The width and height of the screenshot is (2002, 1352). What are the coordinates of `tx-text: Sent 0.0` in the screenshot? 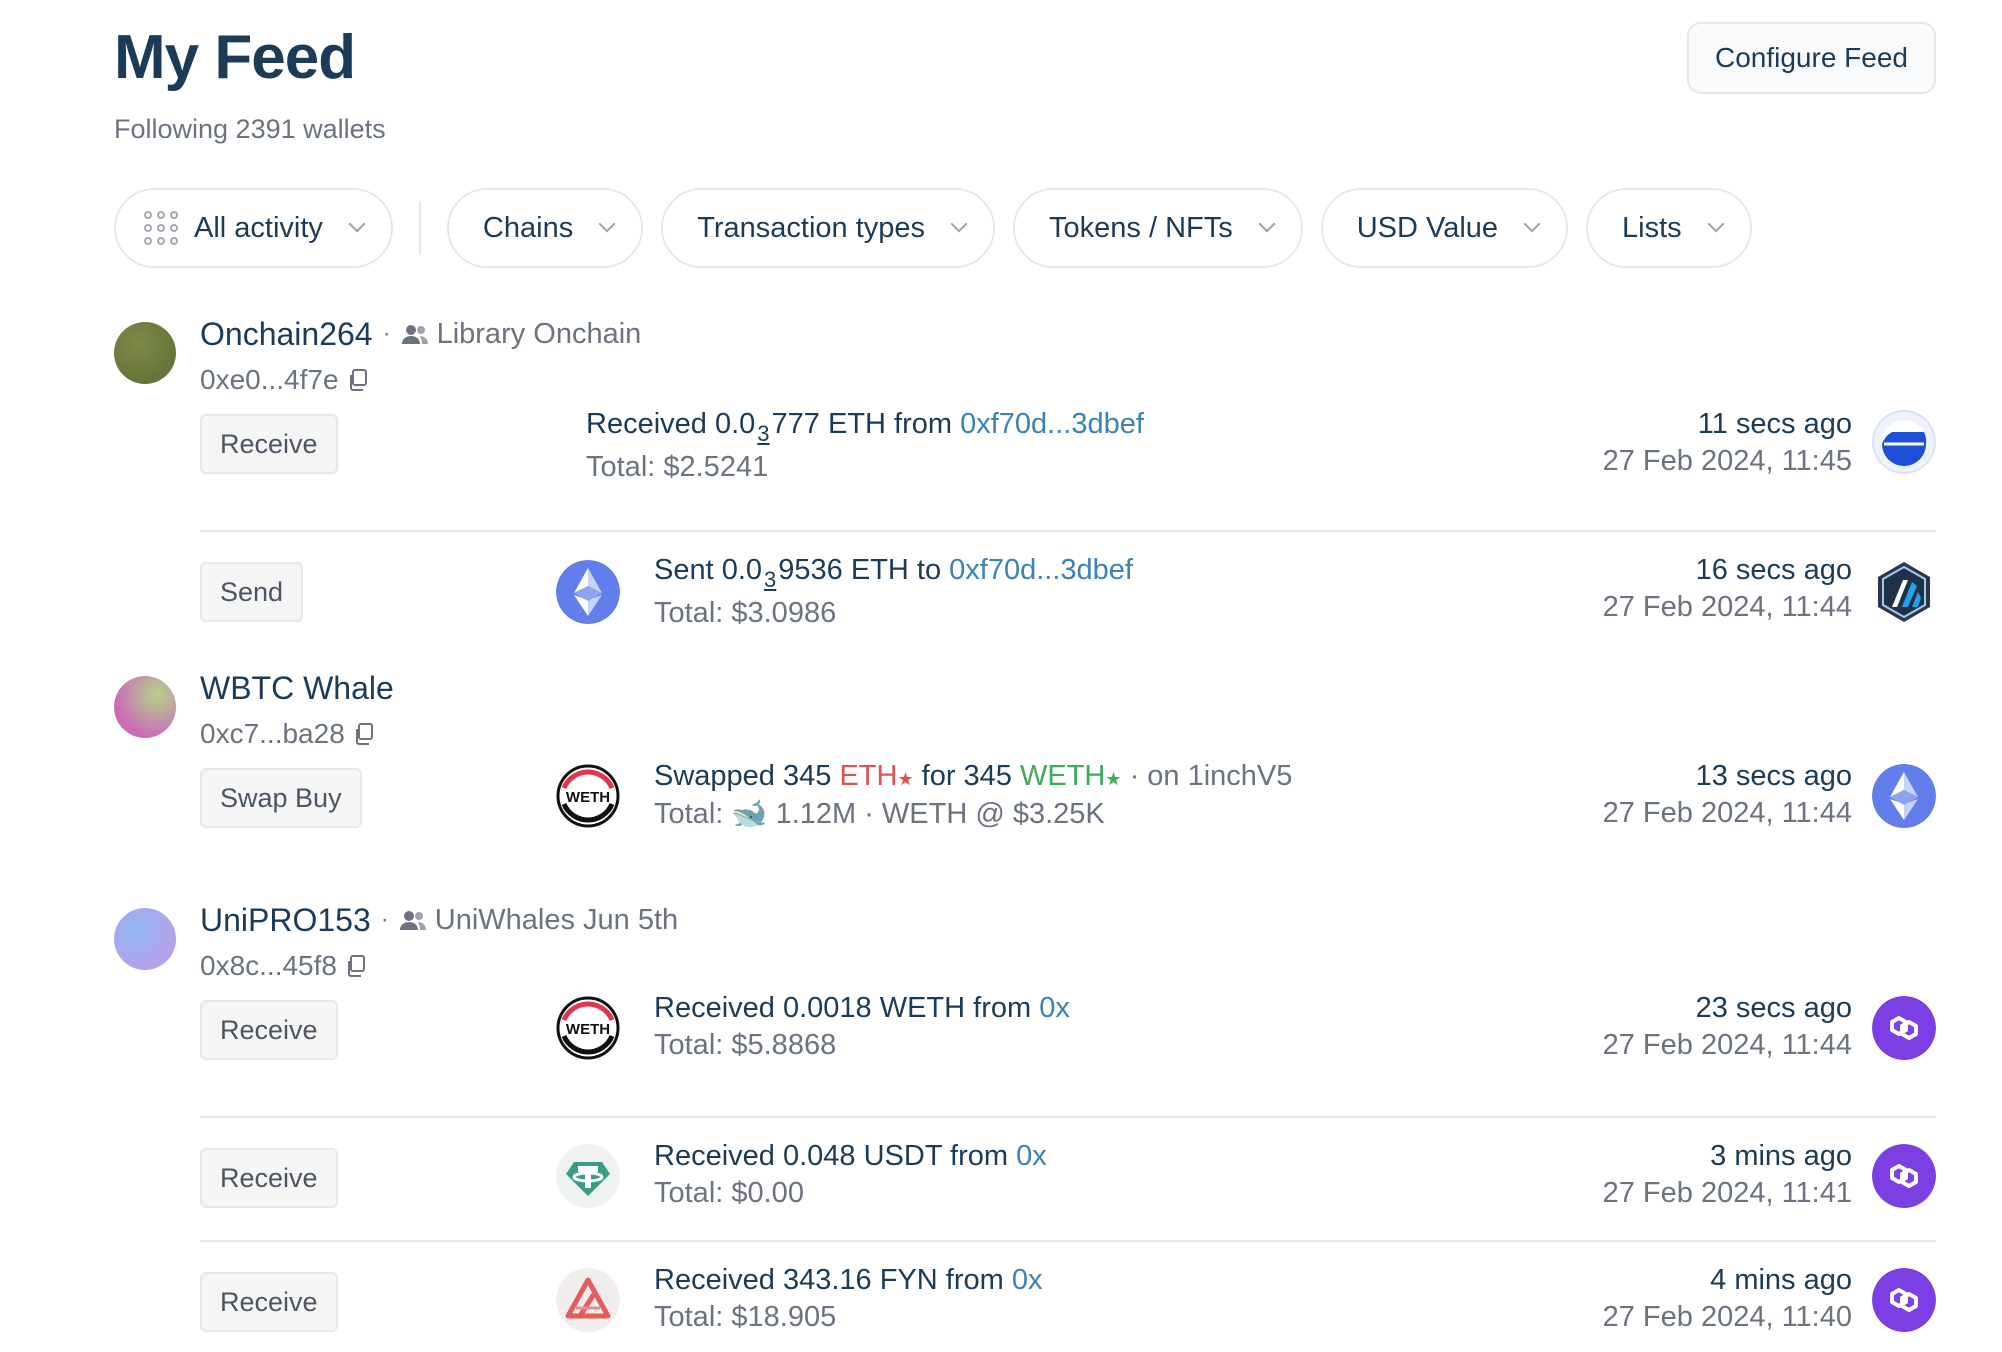 It's located at (708, 570).